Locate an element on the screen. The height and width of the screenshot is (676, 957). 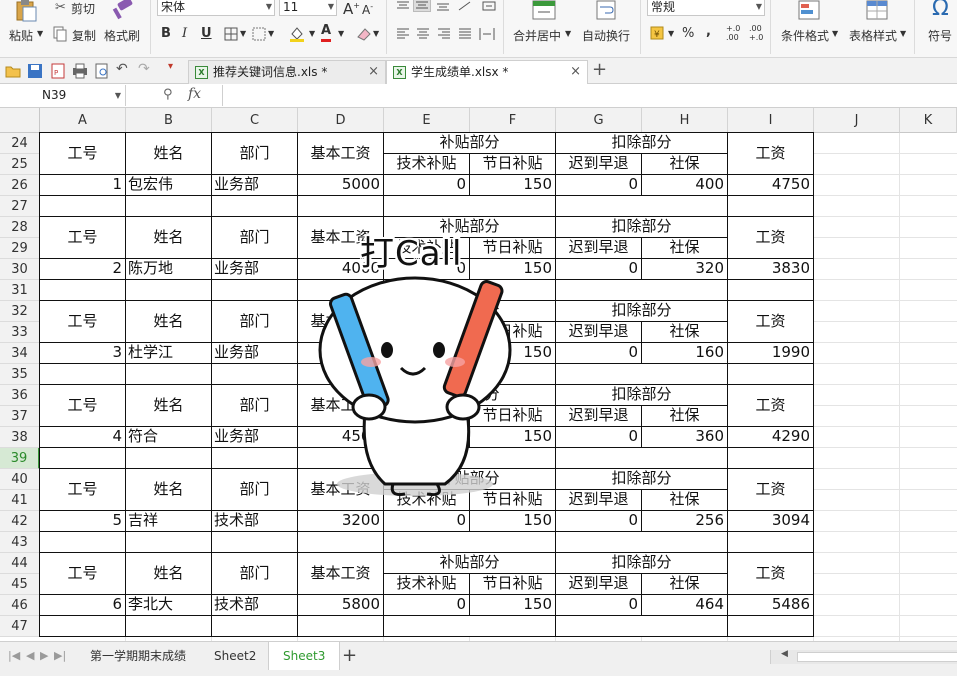
currency-dropdown-icon: ▼ is located at coordinates (671, 33).